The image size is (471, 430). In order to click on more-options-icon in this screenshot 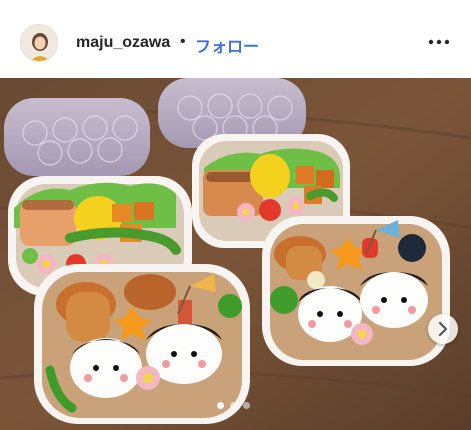, I will do `click(439, 42)`.